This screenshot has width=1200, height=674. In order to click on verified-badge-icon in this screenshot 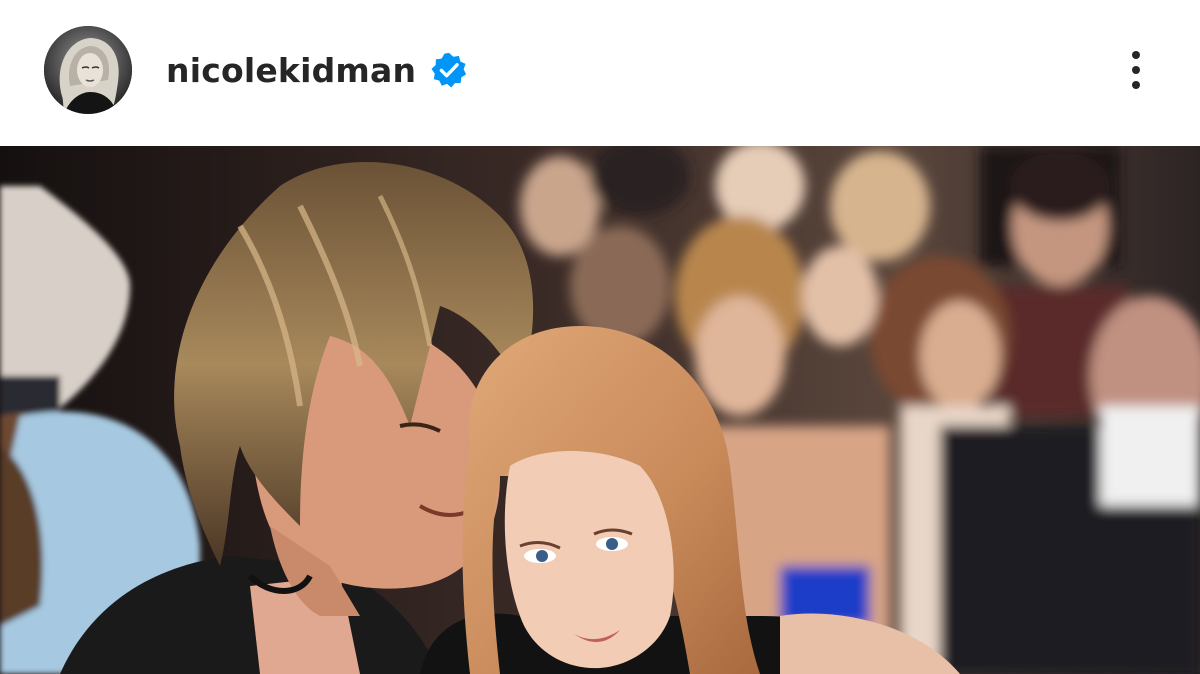, I will do `click(449, 70)`.